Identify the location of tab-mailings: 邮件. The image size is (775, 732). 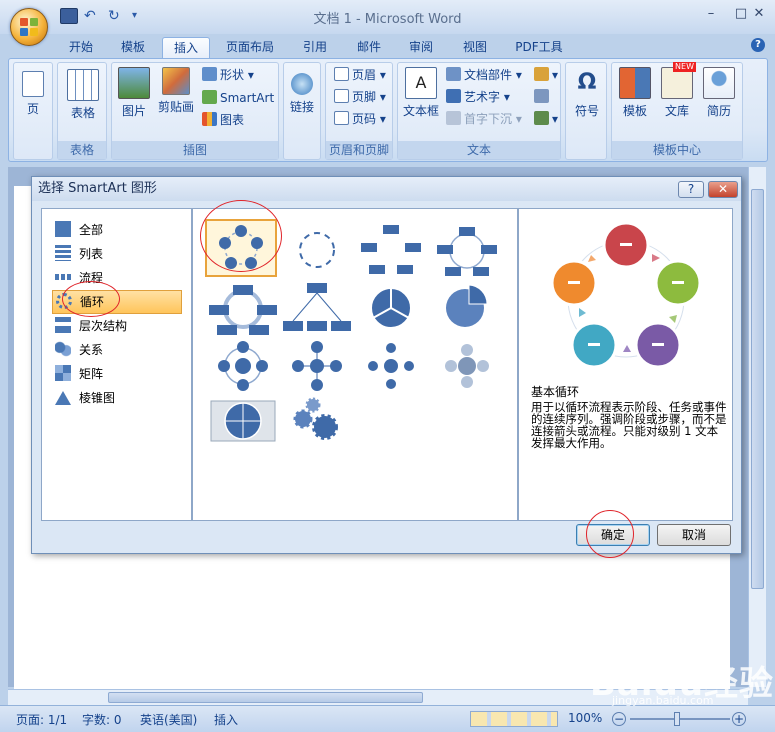
(369, 47).